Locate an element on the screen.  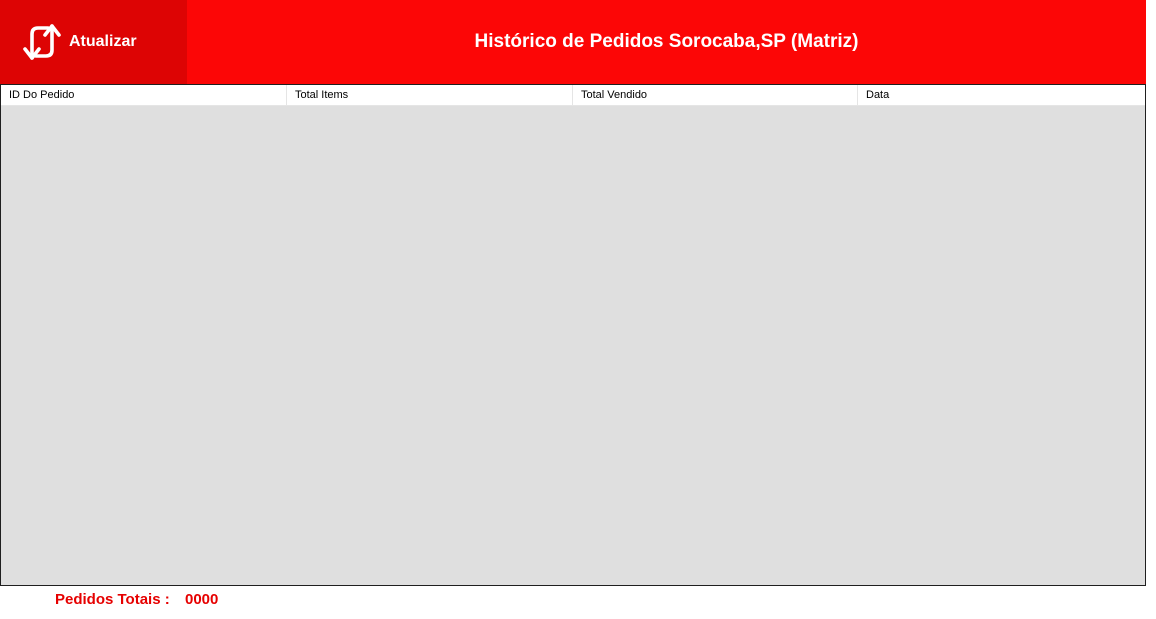
refresh-button: Atualizar is located at coordinates (93, 42).